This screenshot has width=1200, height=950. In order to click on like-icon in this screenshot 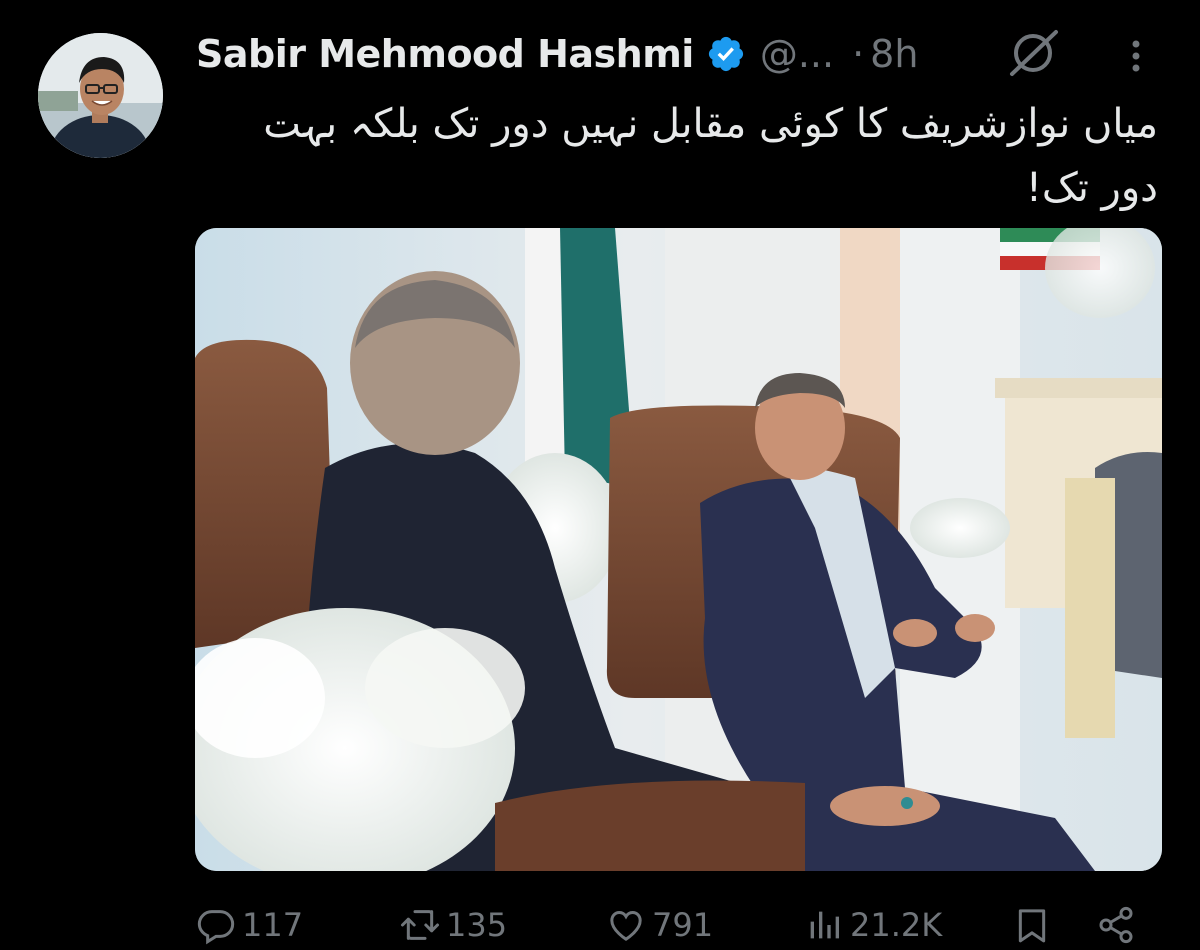, I will do `click(626, 925)`.